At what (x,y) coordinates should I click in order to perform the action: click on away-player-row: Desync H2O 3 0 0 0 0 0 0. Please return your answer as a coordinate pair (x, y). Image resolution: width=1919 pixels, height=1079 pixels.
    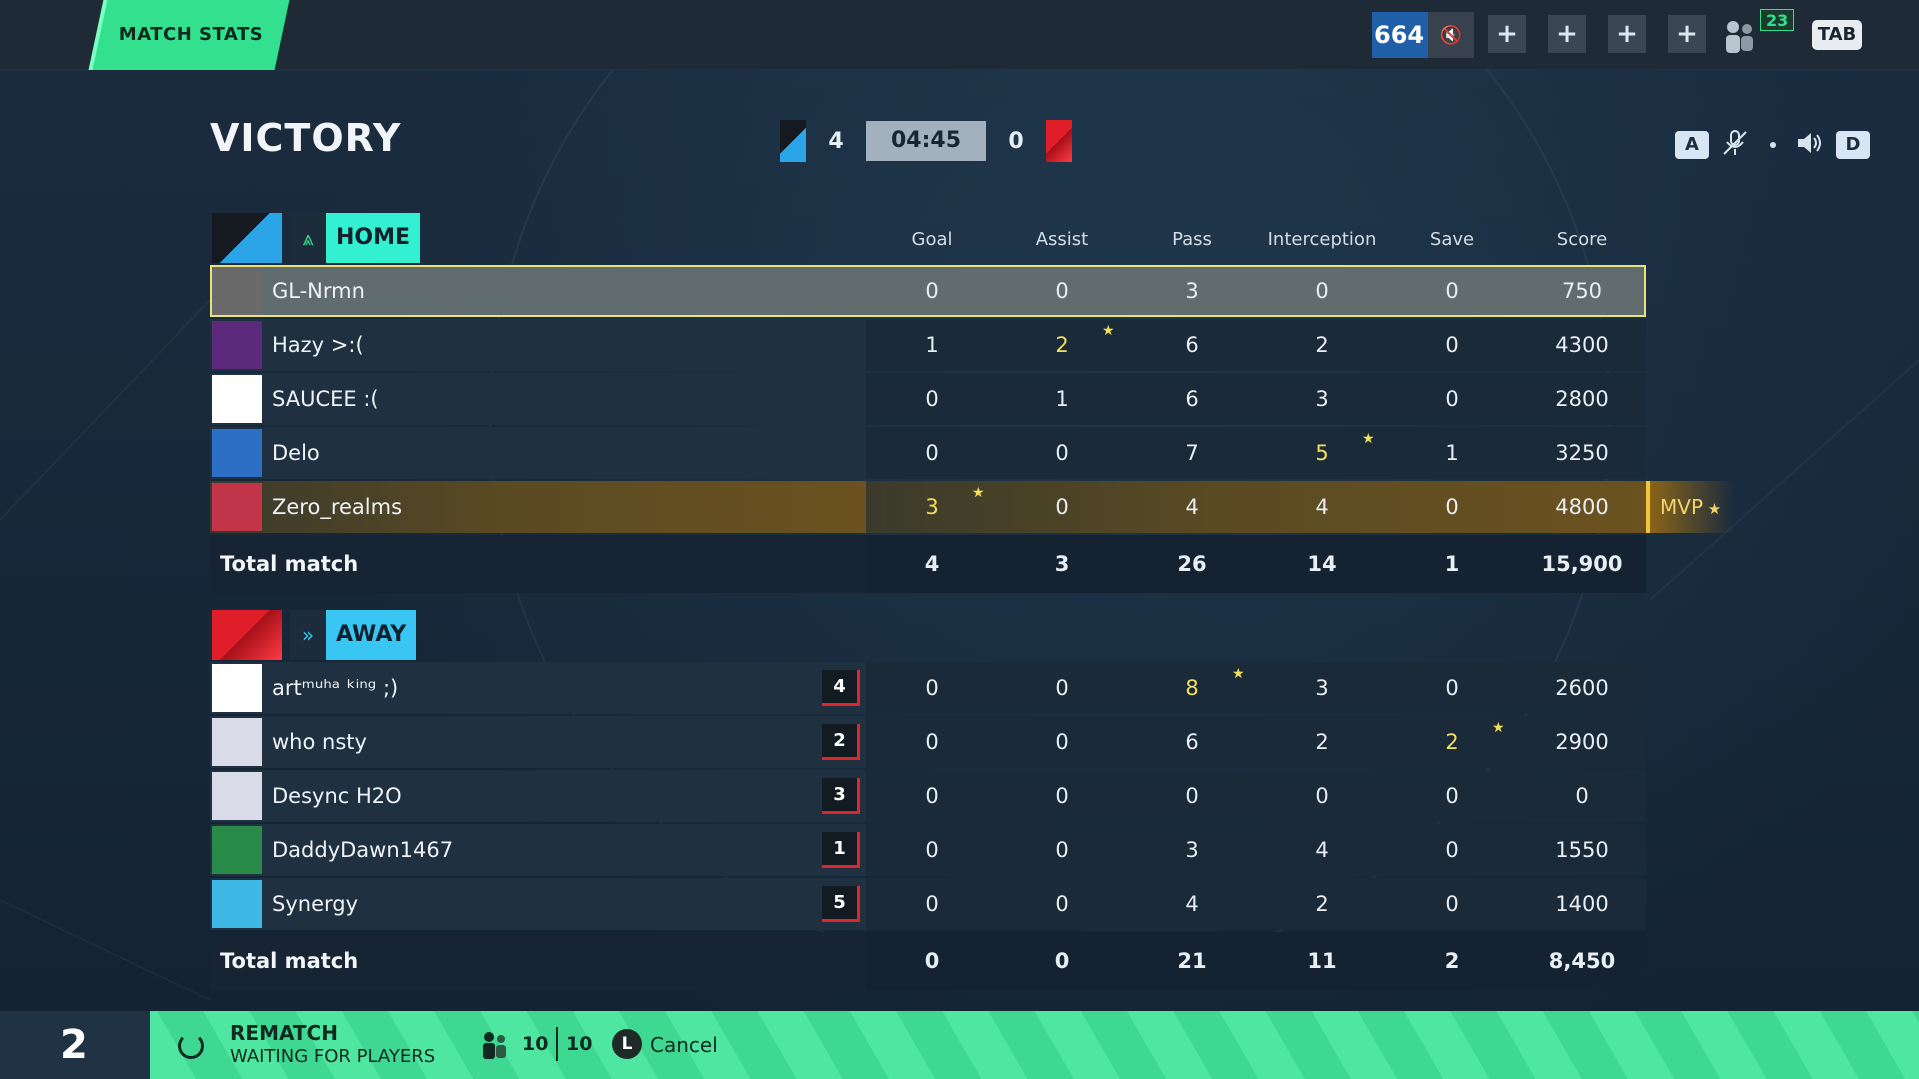
    Looking at the image, I should click on (928, 797).